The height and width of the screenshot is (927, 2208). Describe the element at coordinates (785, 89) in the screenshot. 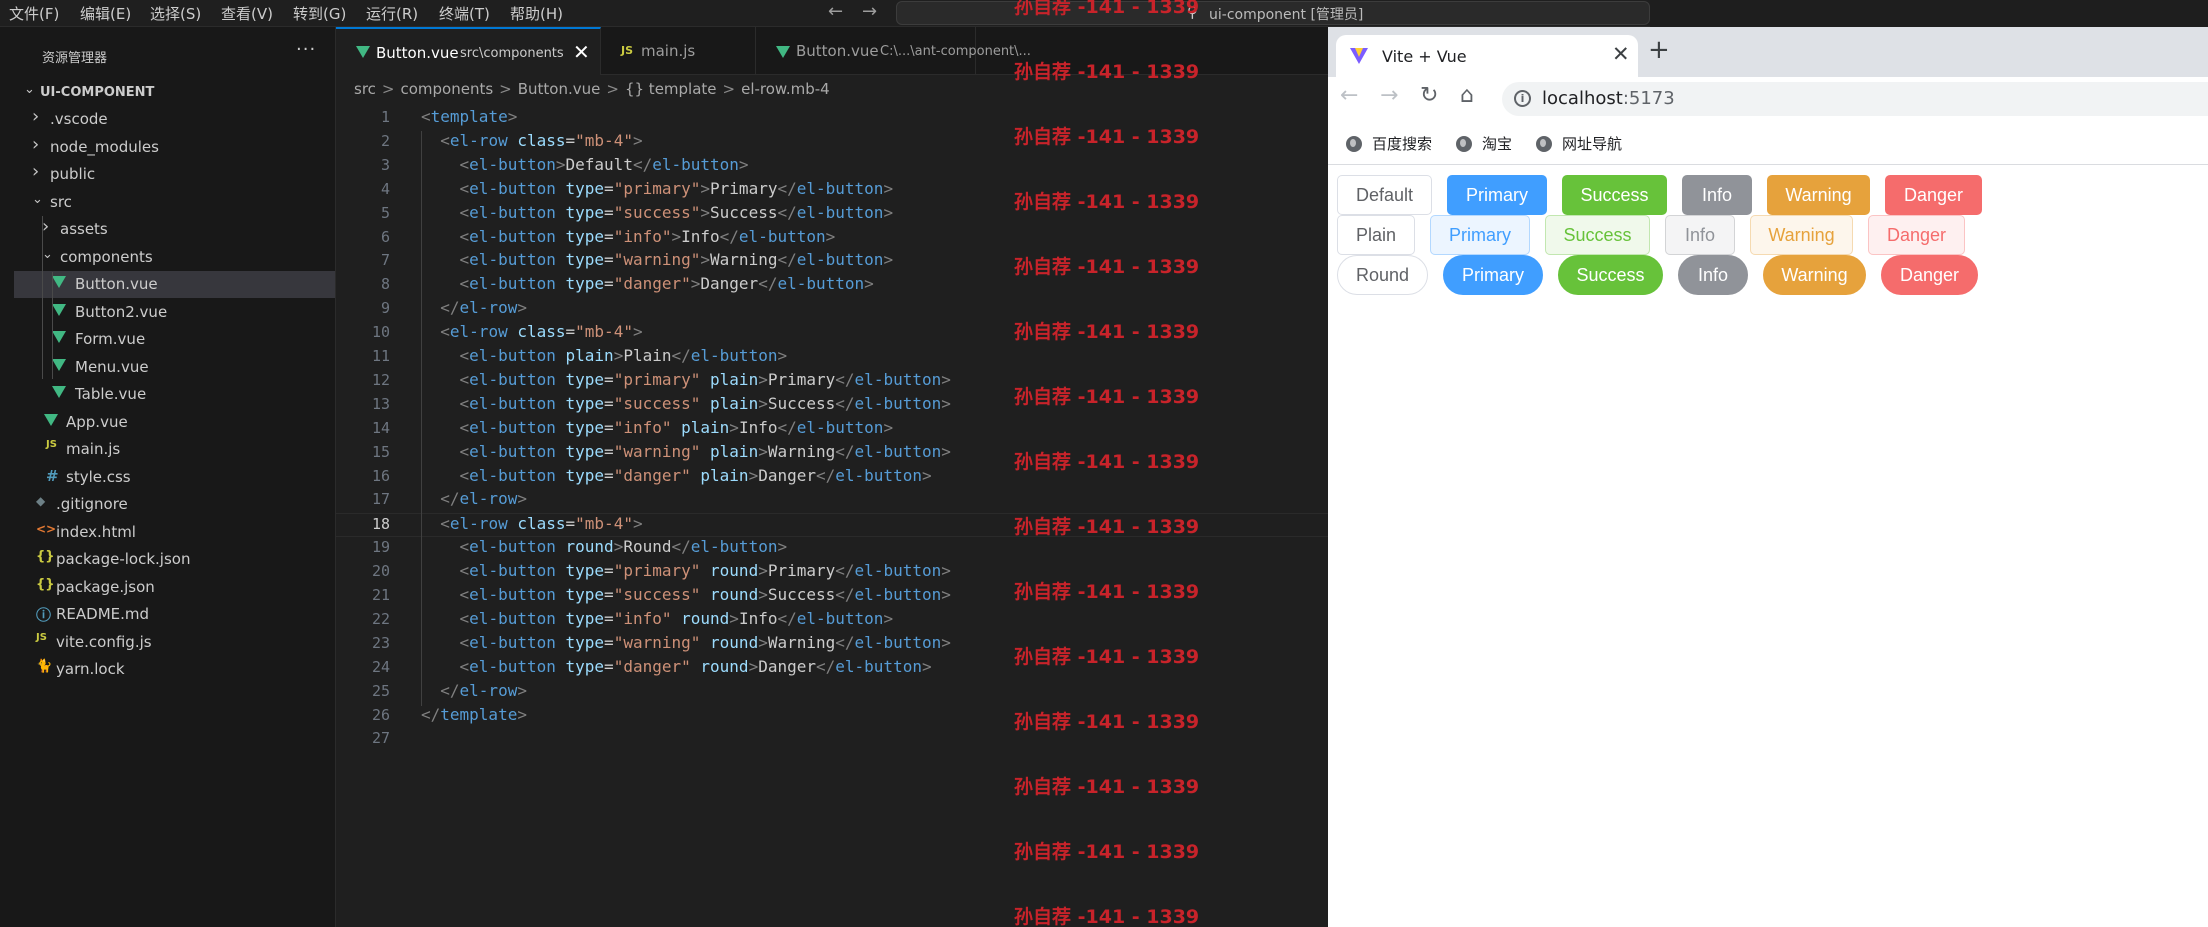

I see `breadcrumb-item: el-row.mb-4` at that location.